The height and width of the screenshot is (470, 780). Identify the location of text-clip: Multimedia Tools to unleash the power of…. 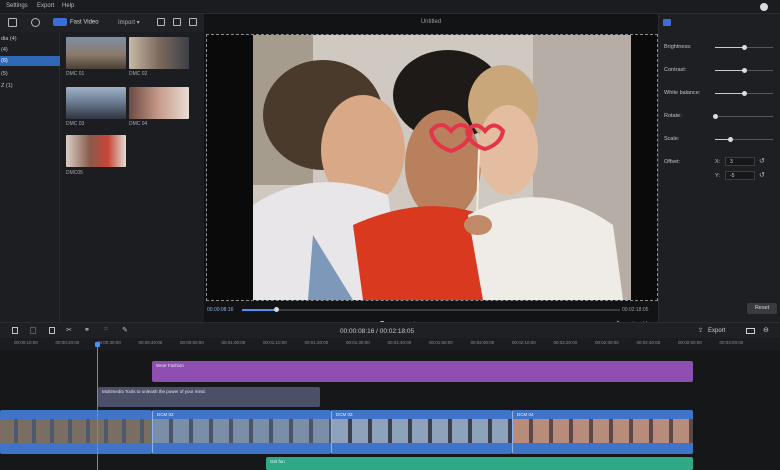
(209, 397).